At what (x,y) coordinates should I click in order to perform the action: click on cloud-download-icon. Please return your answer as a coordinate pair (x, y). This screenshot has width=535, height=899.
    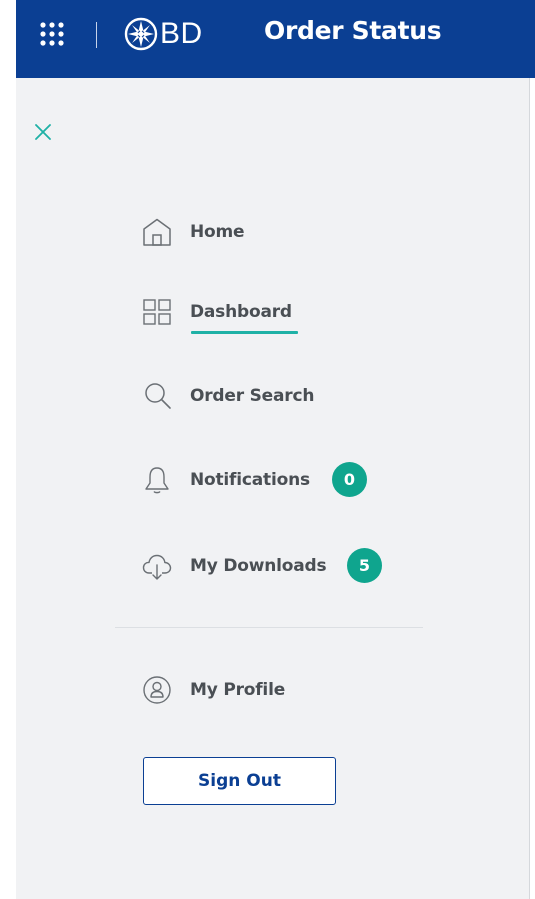
    Looking at the image, I should click on (157, 566).